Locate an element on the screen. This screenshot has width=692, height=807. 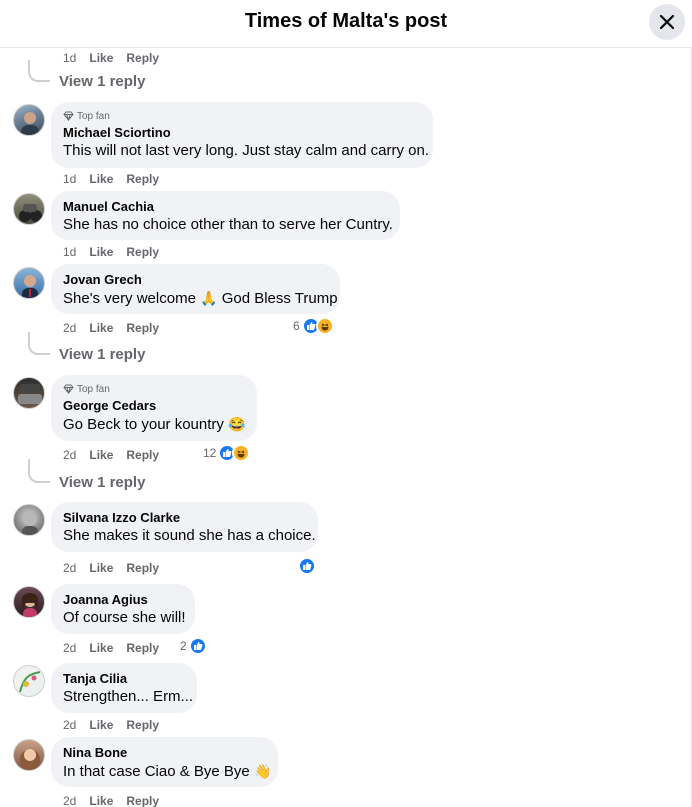
comment-author: George Cedars is located at coordinates (154, 406).